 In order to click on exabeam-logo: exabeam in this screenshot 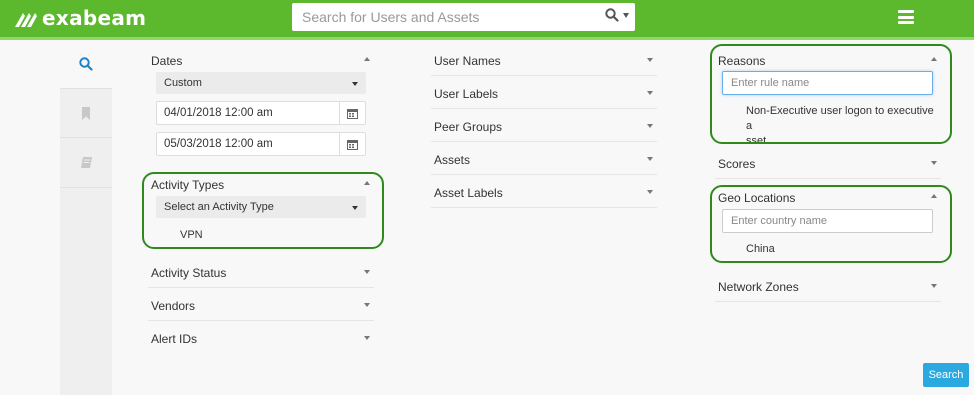, I will do `click(80, 18)`.